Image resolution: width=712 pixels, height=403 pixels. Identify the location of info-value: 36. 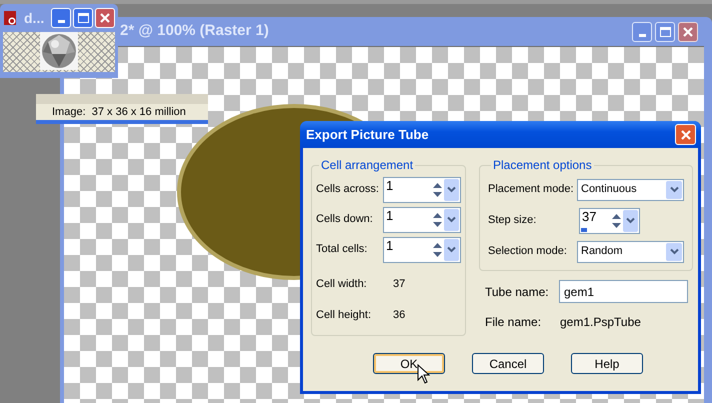
(399, 316).